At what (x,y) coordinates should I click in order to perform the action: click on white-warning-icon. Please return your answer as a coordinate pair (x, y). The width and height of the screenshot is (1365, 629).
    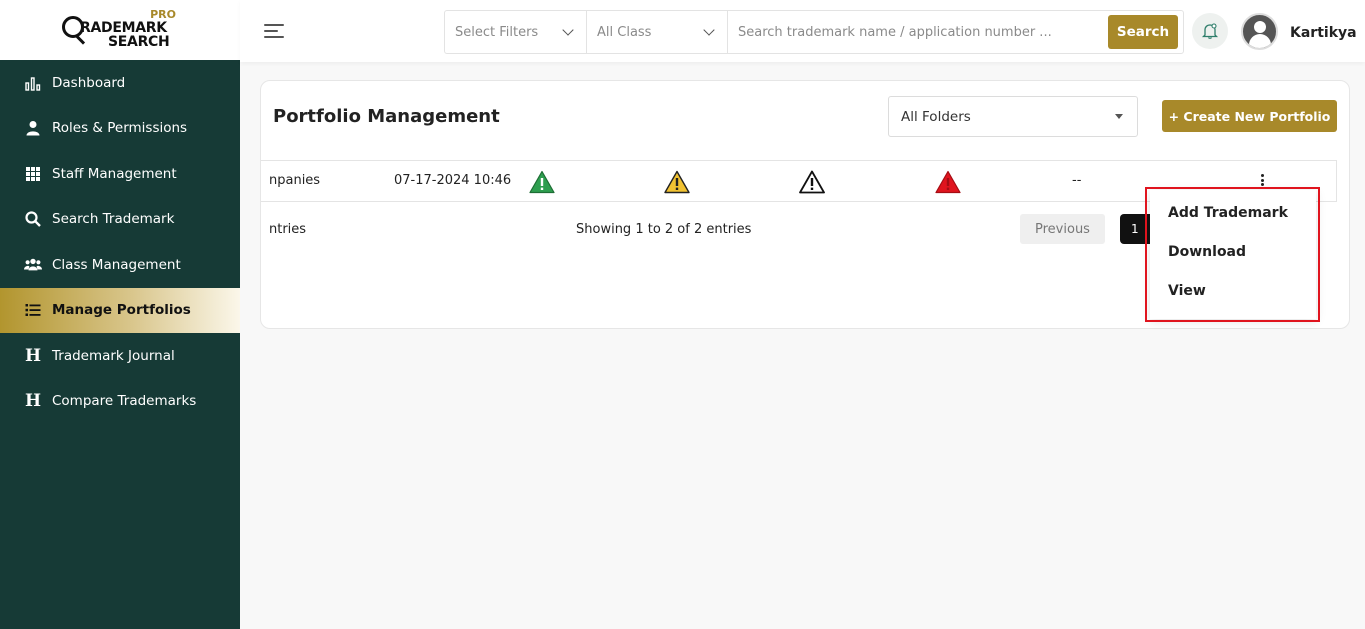
    Looking at the image, I should click on (812, 182).